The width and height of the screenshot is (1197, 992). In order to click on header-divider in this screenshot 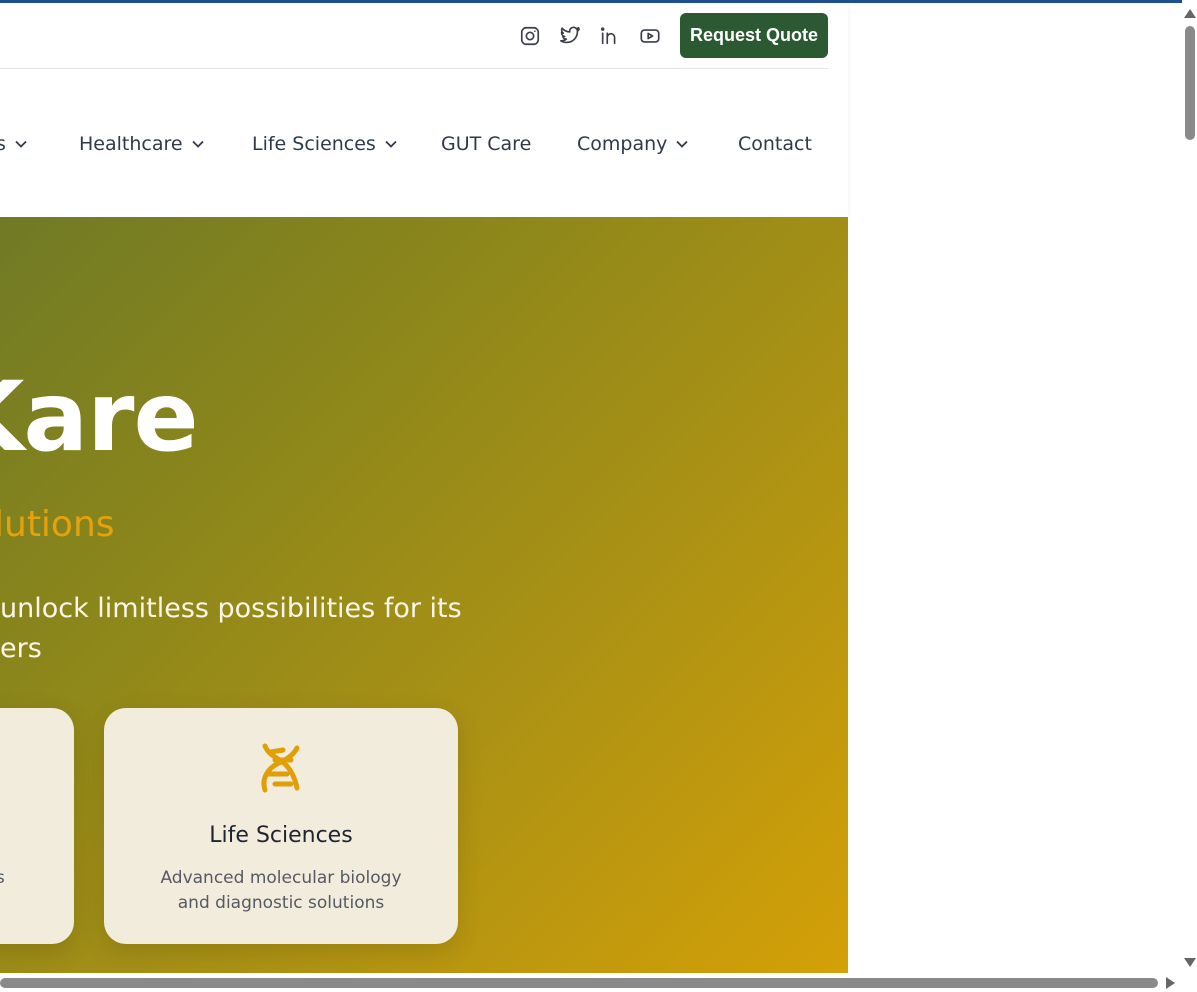, I will do `click(414, 68)`.